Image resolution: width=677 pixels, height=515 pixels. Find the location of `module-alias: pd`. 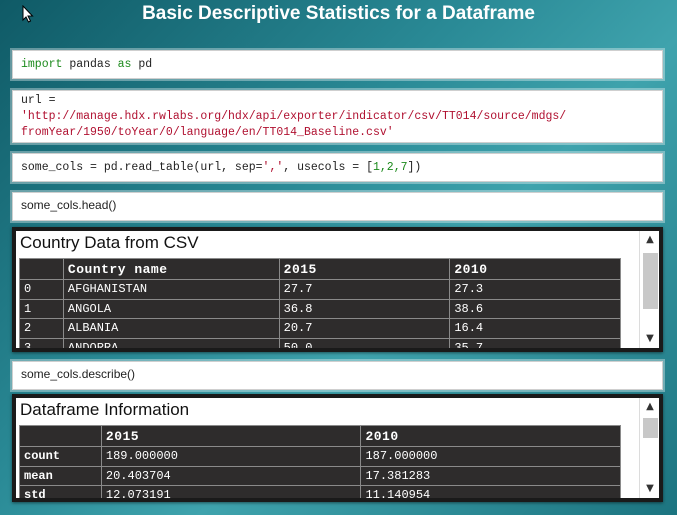

module-alias: pd is located at coordinates (142, 64).